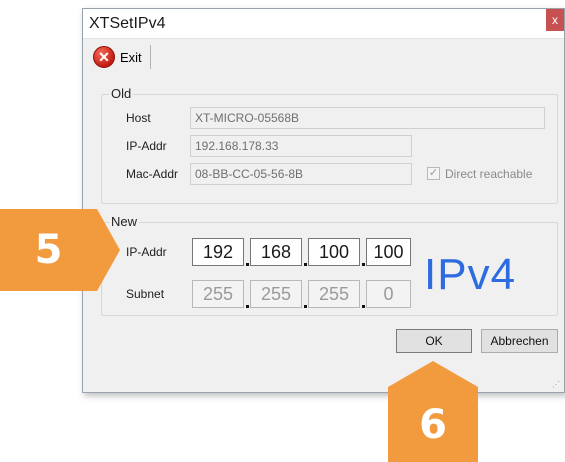 The image size is (565, 462). Describe the element at coordinates (334, 294) in the screenshot. I see `subnet-octet-3: 255` at that location.